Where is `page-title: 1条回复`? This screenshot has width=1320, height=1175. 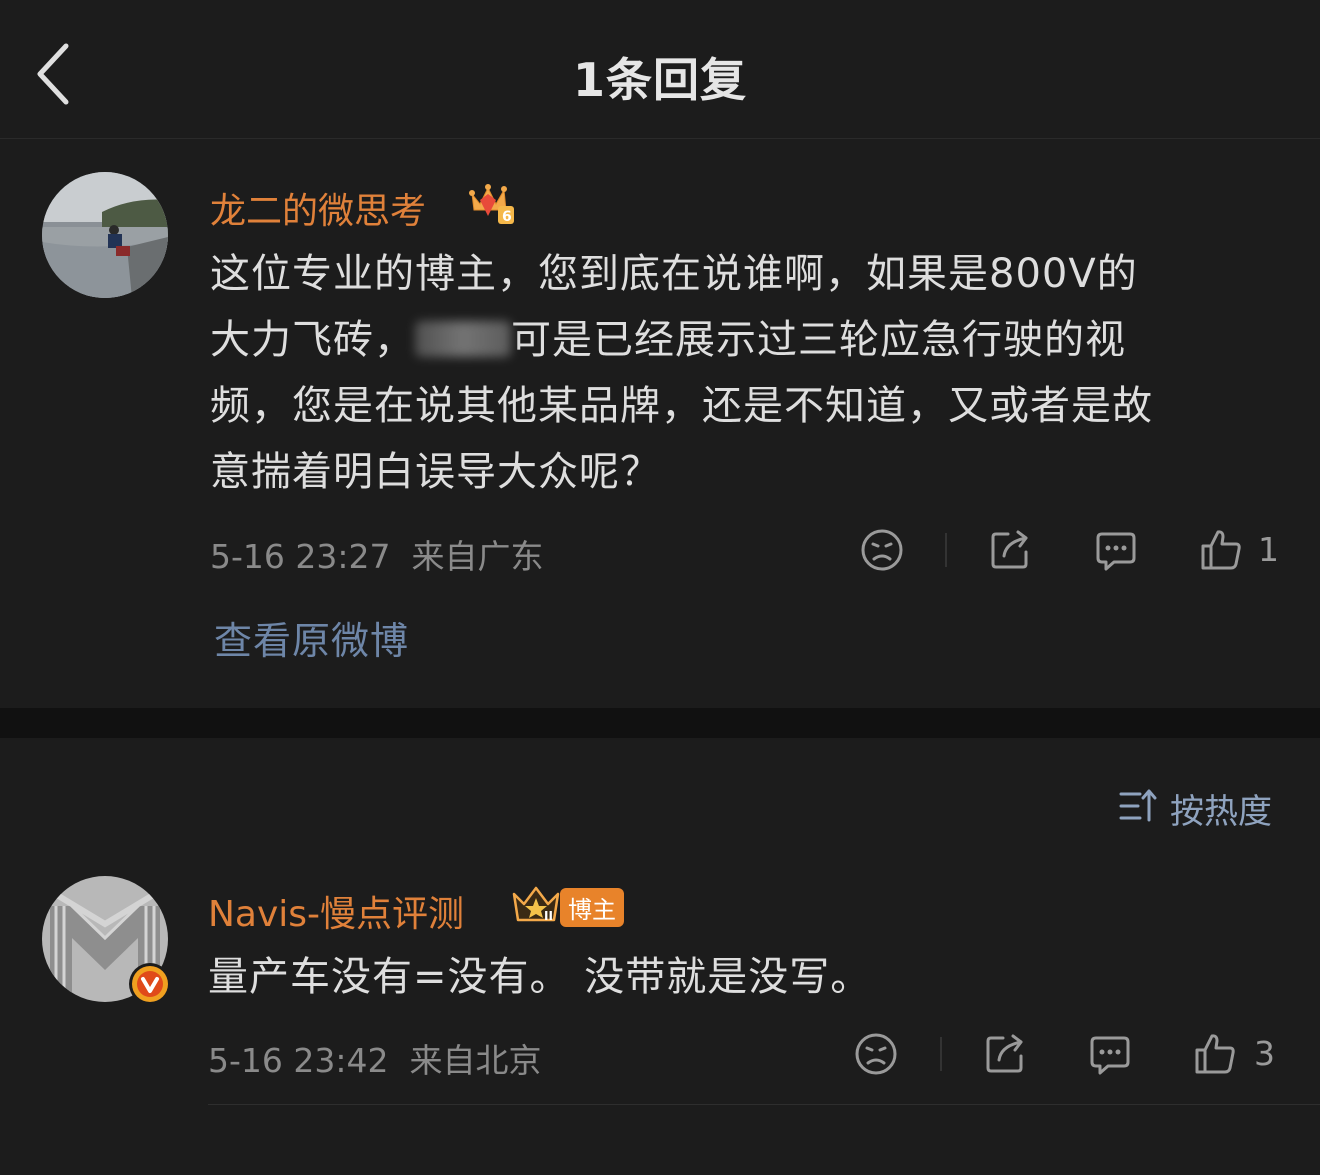 page-title: 1条回复 is located at coordinates (659, 80).